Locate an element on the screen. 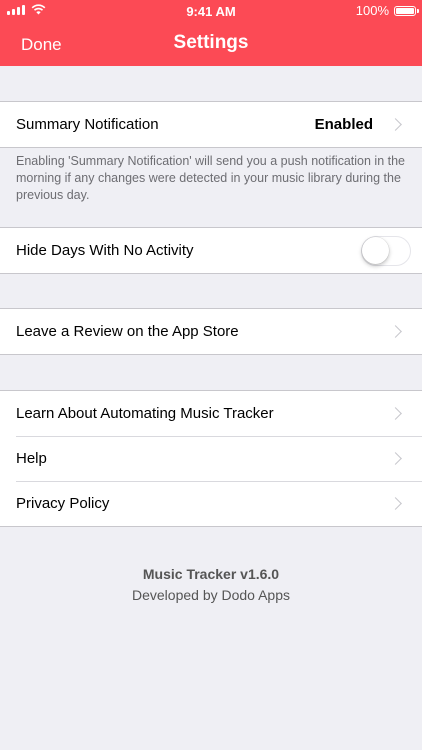 This screenshot has height=750, width=422. battery-icon is located at coordinates (406, 10).